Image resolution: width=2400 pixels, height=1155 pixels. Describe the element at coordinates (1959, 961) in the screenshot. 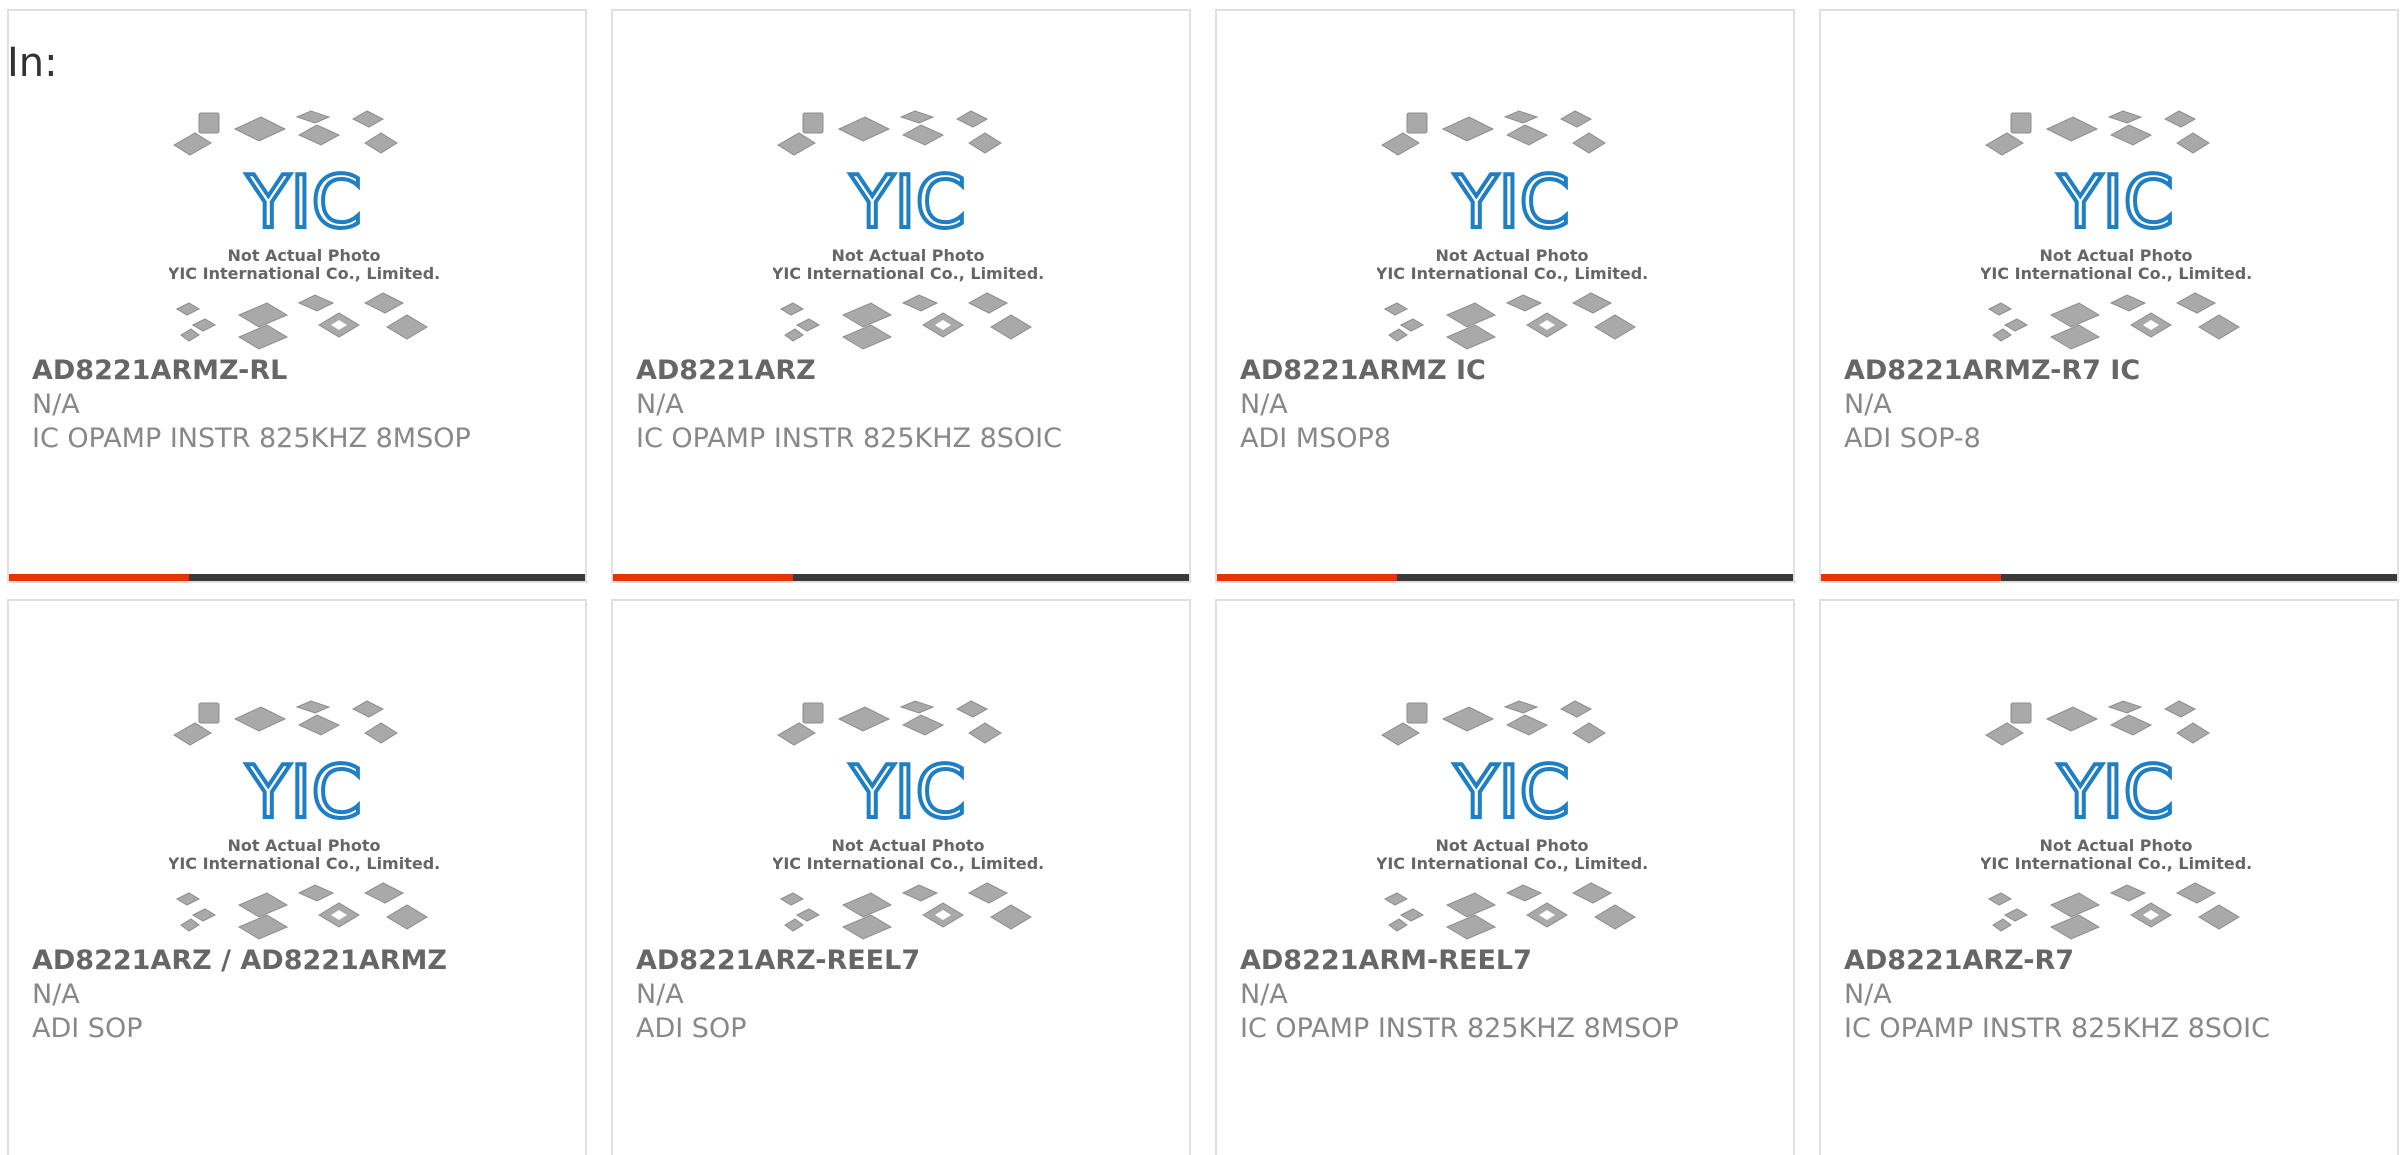

I see `product-part-number: AD8221ARZ-R7` at that location.